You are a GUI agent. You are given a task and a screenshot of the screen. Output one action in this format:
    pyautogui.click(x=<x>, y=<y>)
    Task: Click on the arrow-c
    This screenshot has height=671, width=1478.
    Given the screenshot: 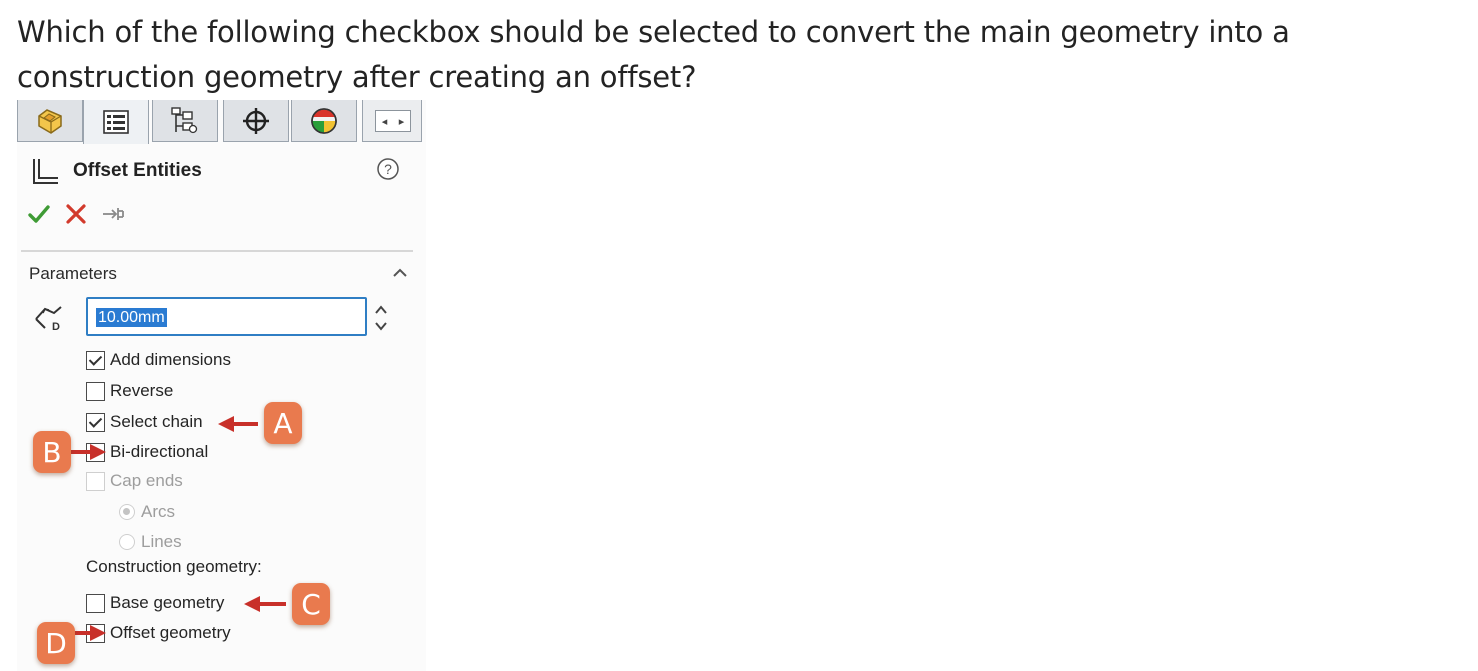 What is the action you would take?
    pyautogui.click(x=265, y=604)
    